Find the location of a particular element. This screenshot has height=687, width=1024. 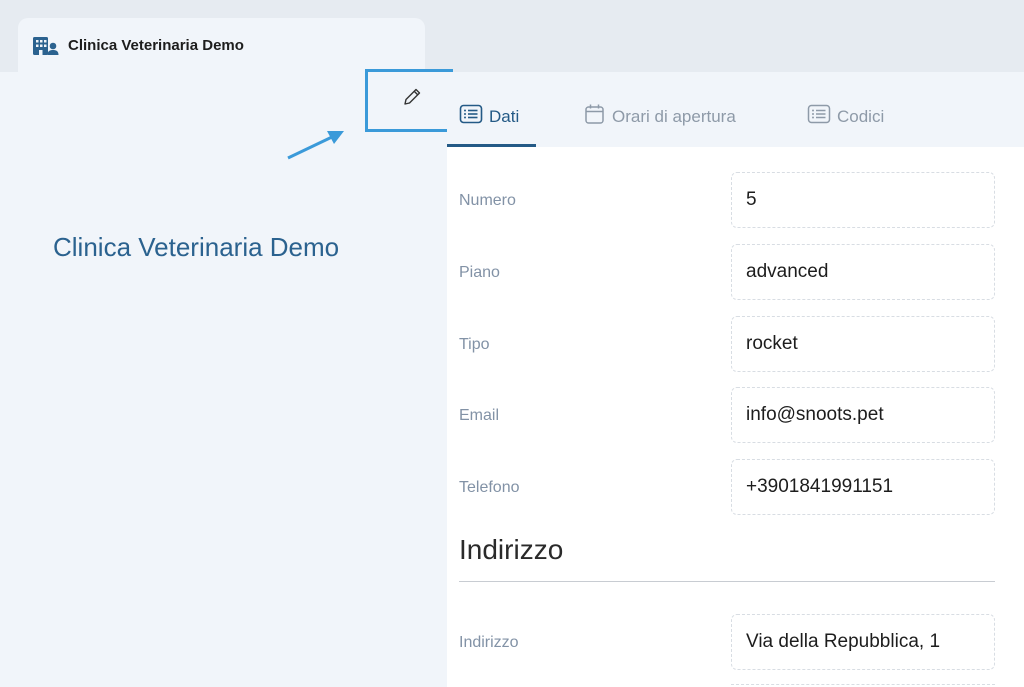

field-row-piano: Piano advanced is located at coordinates (735, 272).